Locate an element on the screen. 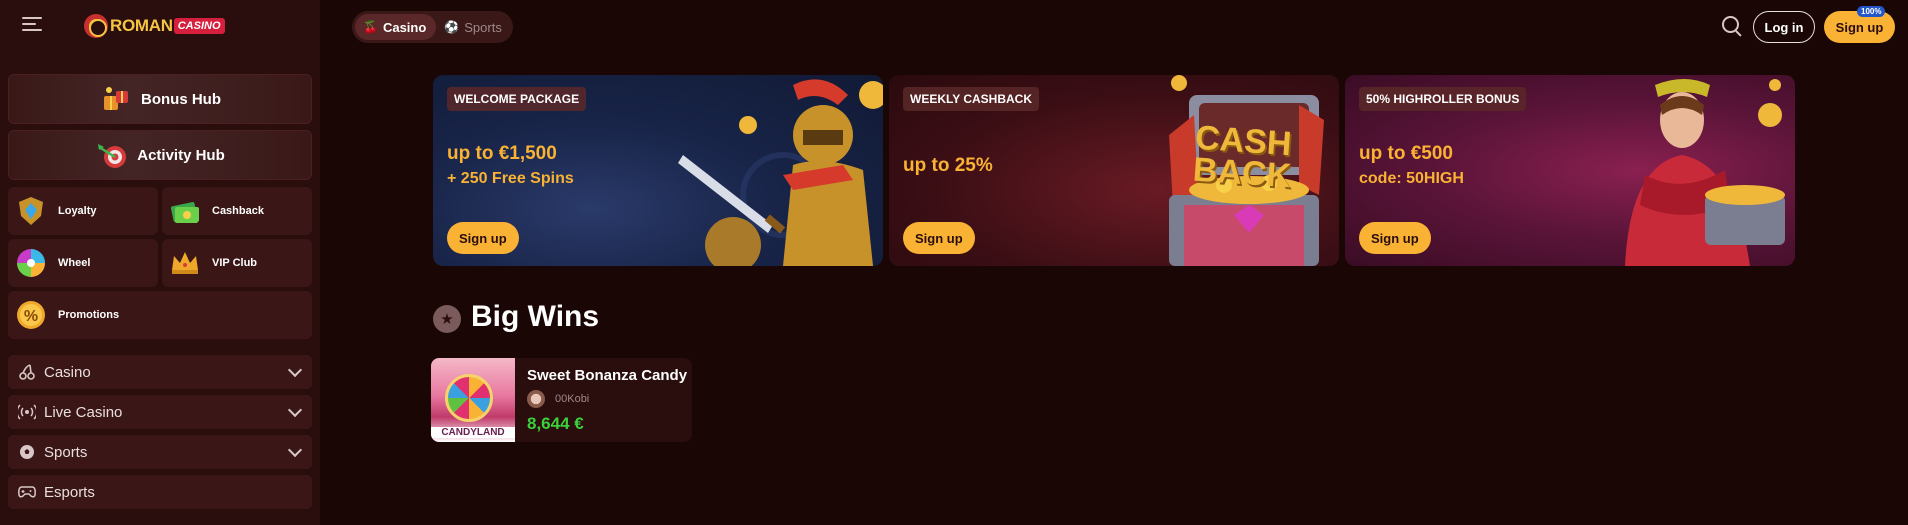 The height and width of the screenshot is (525, 1908). tile-label-loyalty: Loyalty is located at coordinates (77, 211).